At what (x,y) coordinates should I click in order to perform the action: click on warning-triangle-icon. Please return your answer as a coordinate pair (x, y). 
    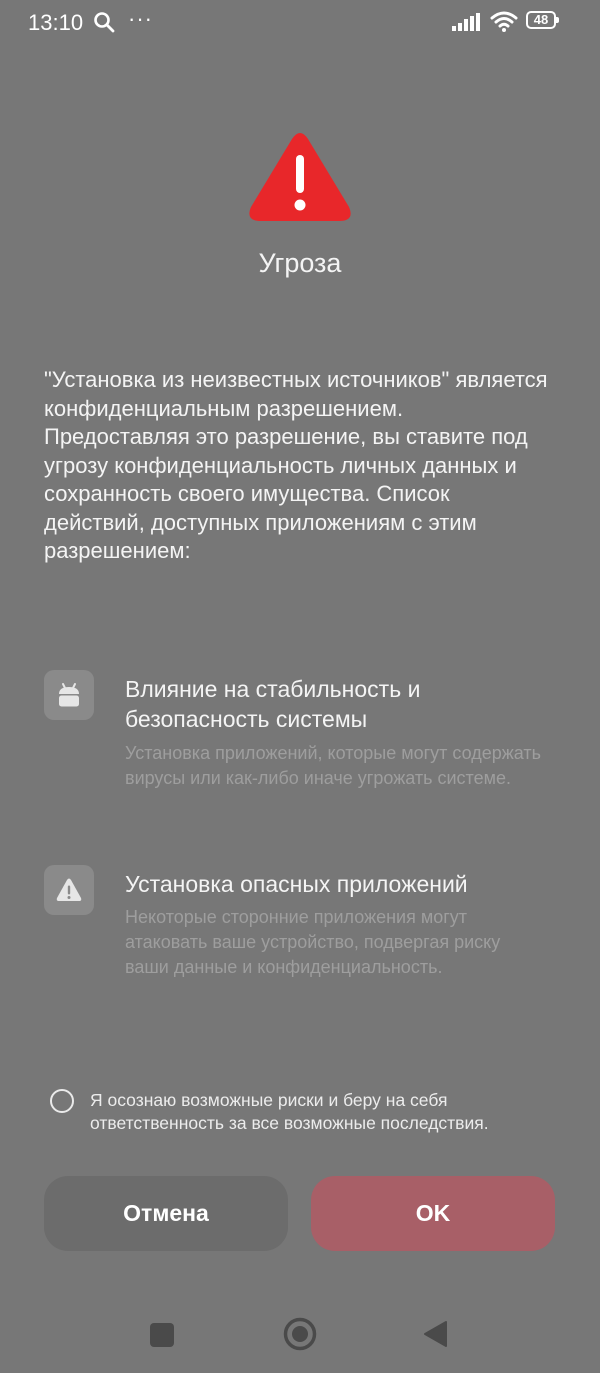
    Looking at the image, I should click on (300, 179).